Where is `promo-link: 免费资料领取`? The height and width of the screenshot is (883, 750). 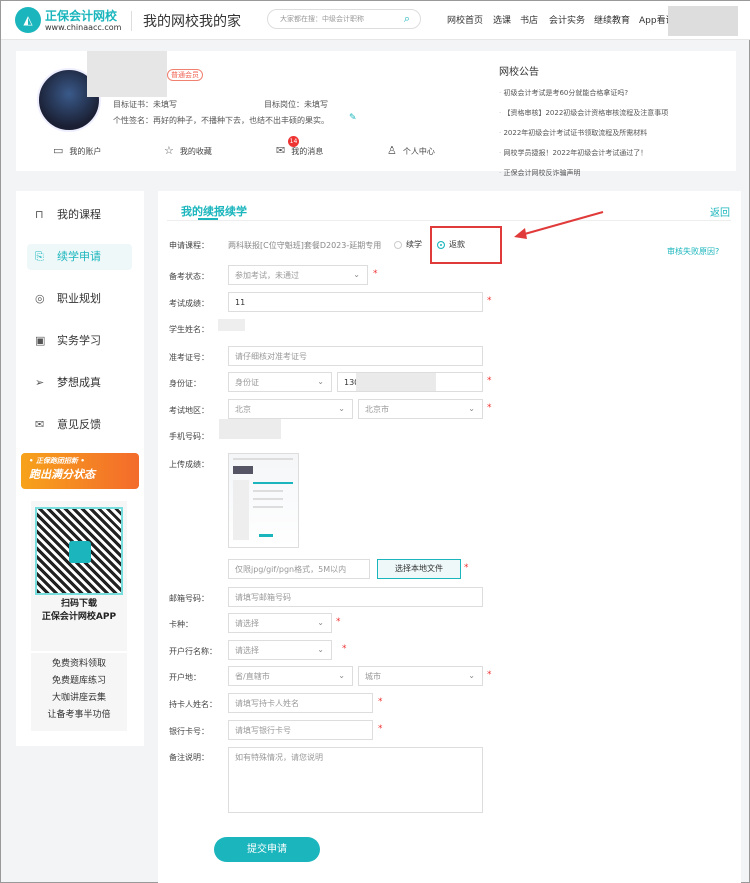
promo-link: 免费资料领取 is located at coordinates (79, 664).